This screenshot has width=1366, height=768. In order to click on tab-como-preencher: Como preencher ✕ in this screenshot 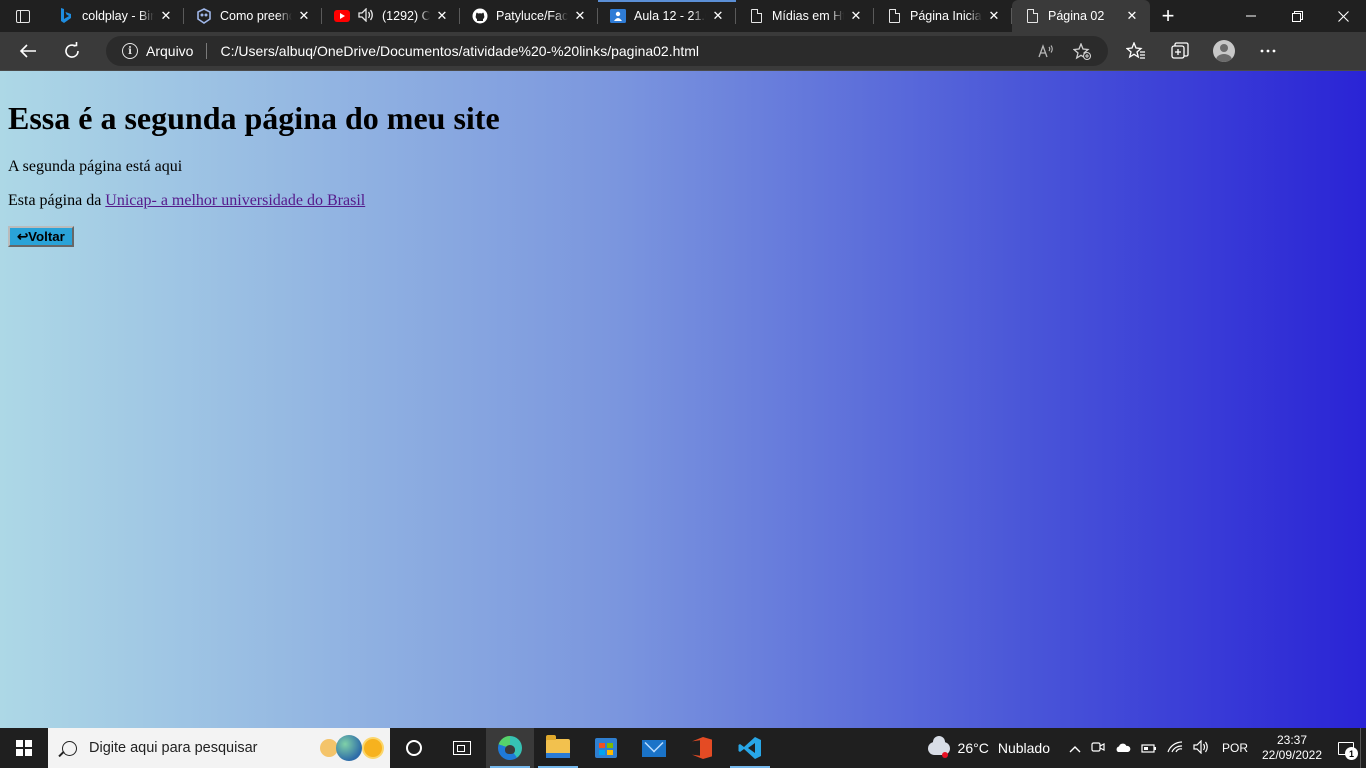, I will do `click(253, 16)`.